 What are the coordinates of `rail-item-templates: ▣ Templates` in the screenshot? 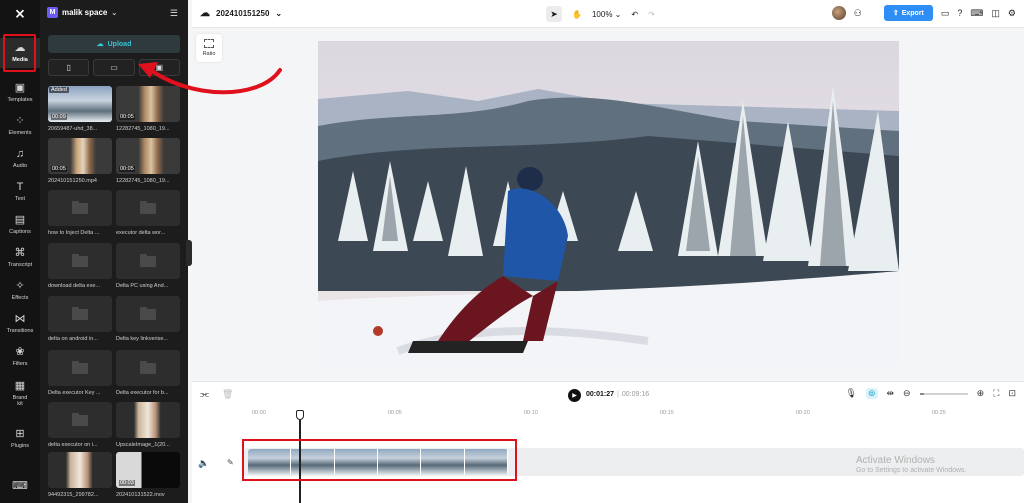 It's located at (20, 93).